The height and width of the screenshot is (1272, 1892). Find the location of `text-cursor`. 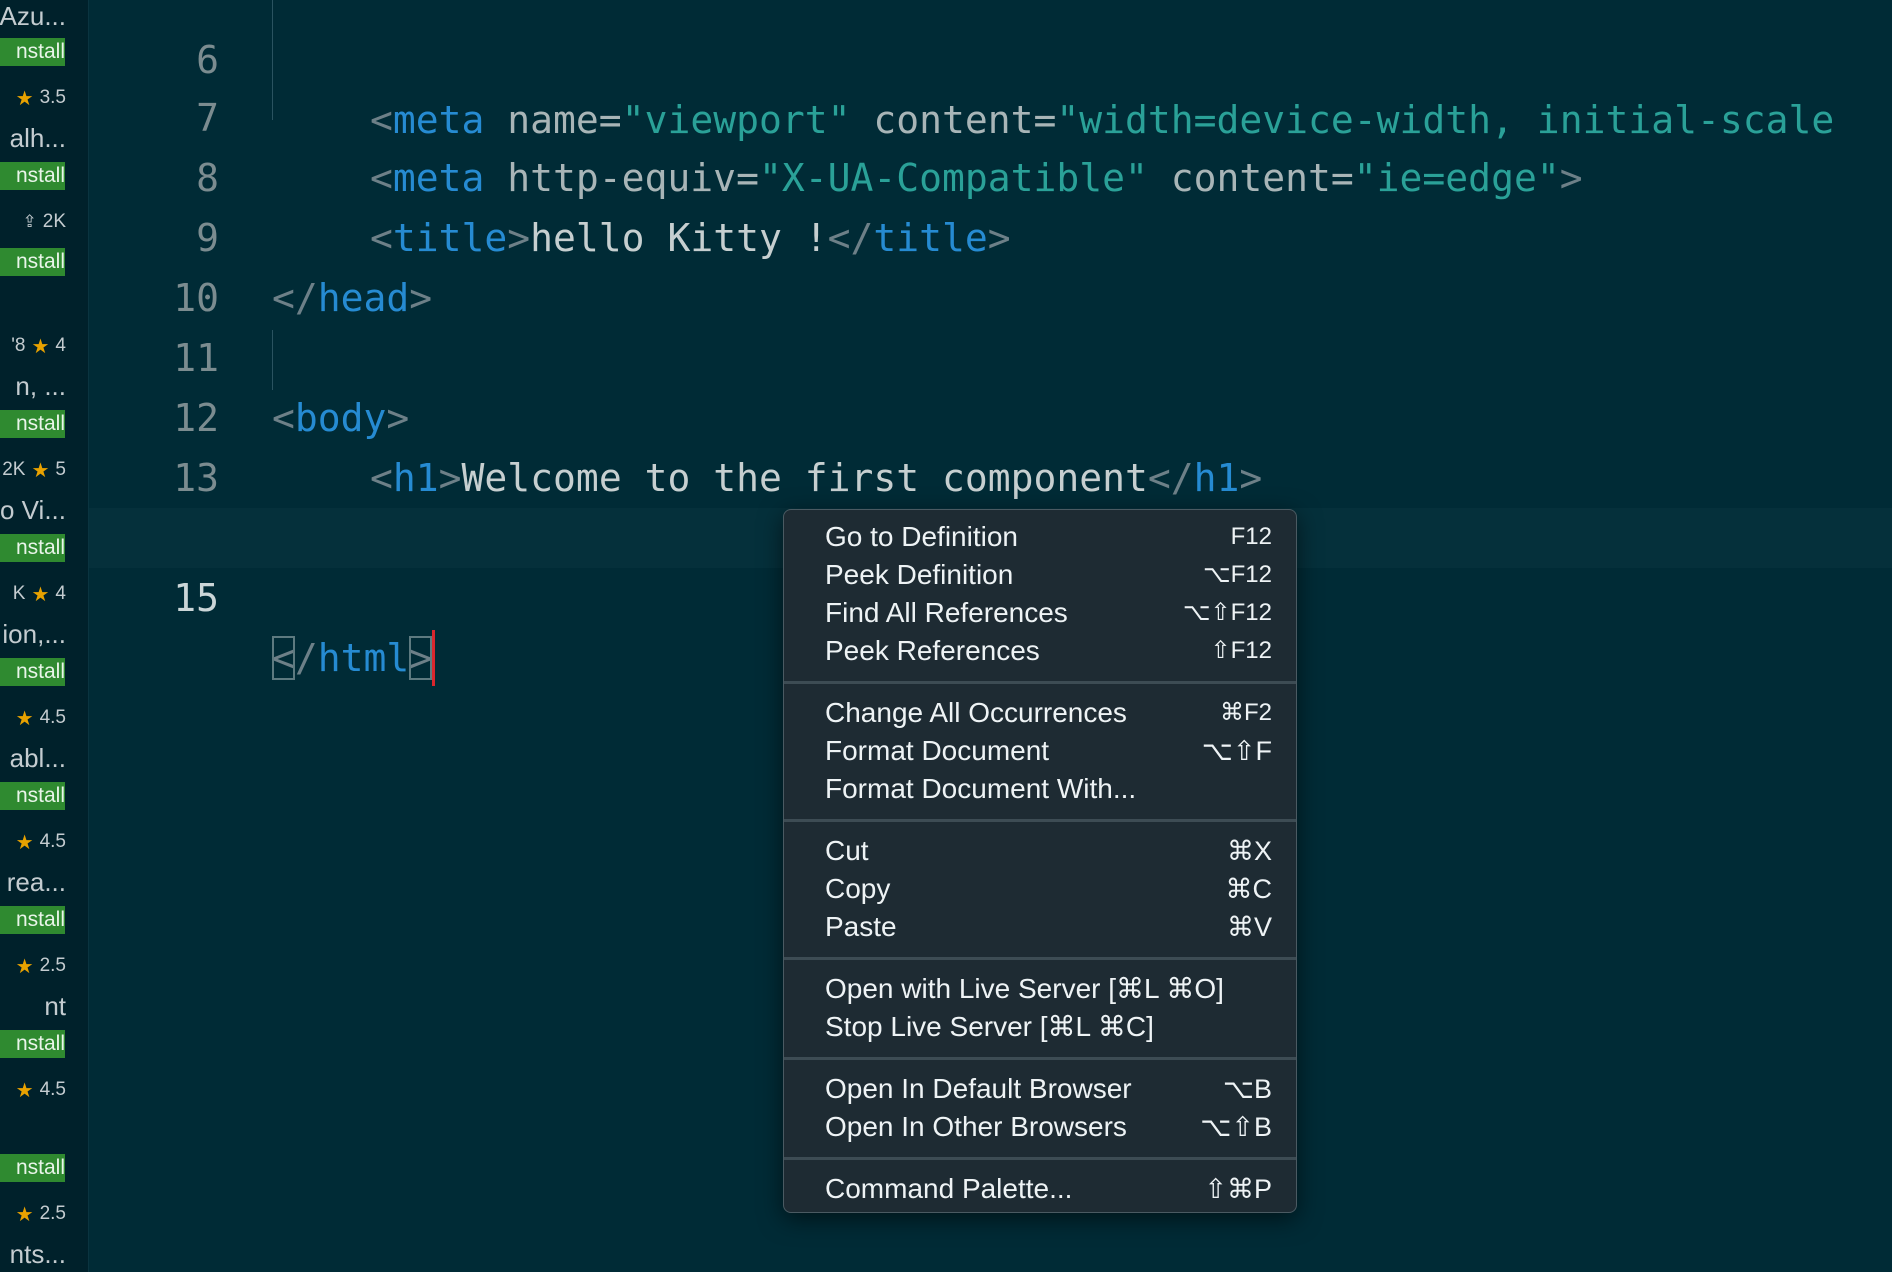

text-cursor is located at coordinates (434, 657).